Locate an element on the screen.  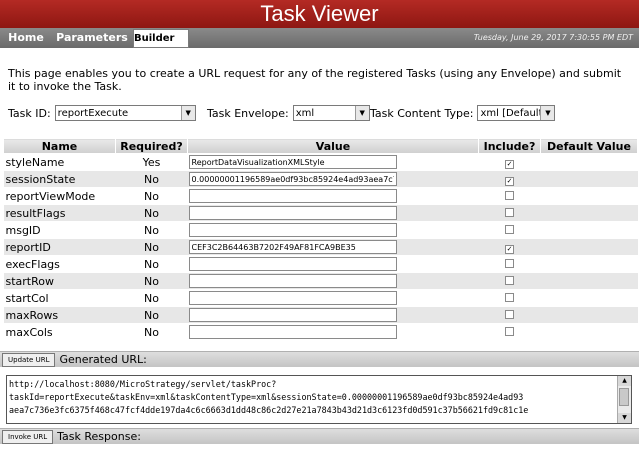
url-scrollbar: ▲ ▼ is located at coordinates (624, 399).